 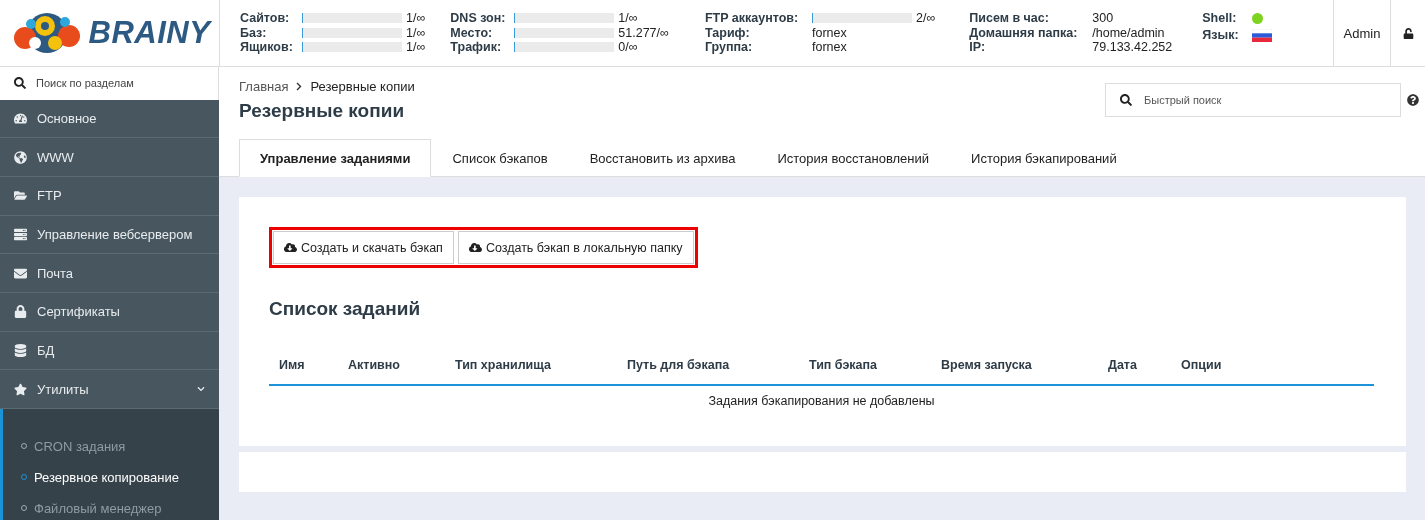 I want to click on sidebar-item: Основное, so click(x=109, y=119).